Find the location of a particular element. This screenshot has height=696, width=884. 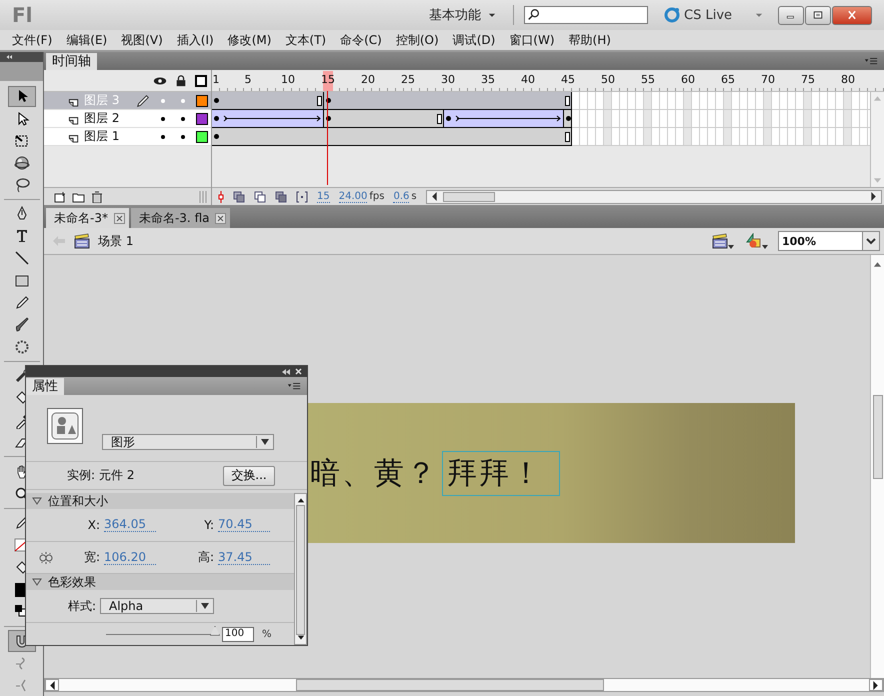

section-header: 位置和大小 is located at coordinates (160, 501).